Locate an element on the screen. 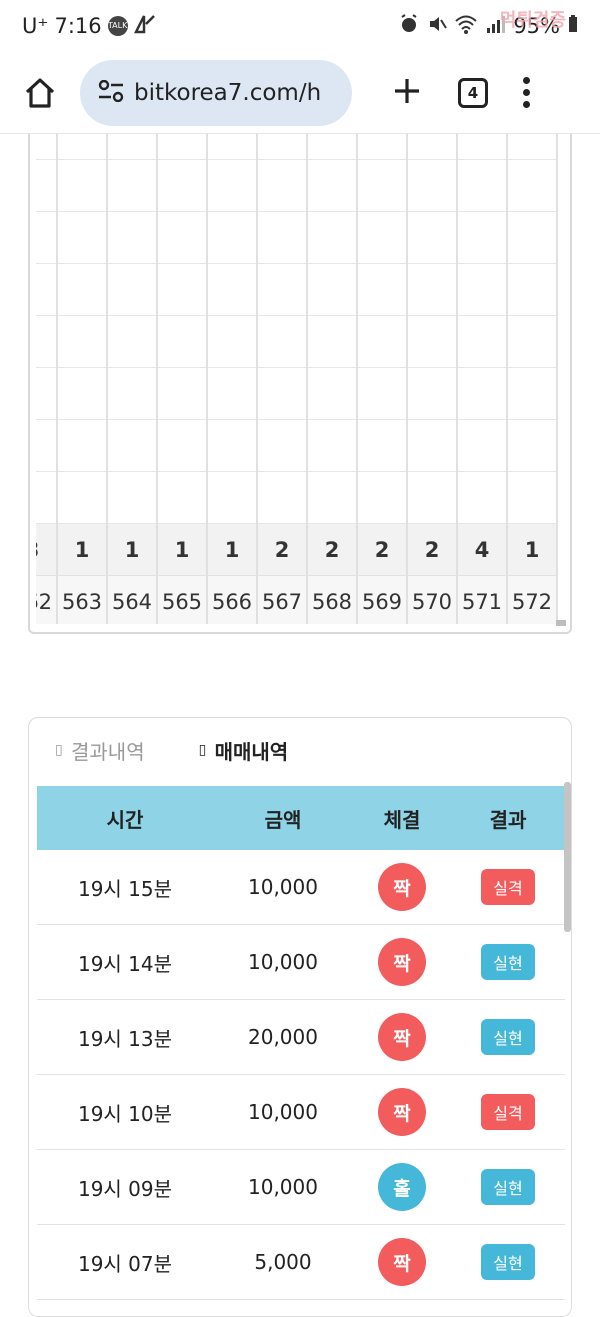 This screenshot has height=1317, width=600. new-tab-button is located at coordinates (407, 93).